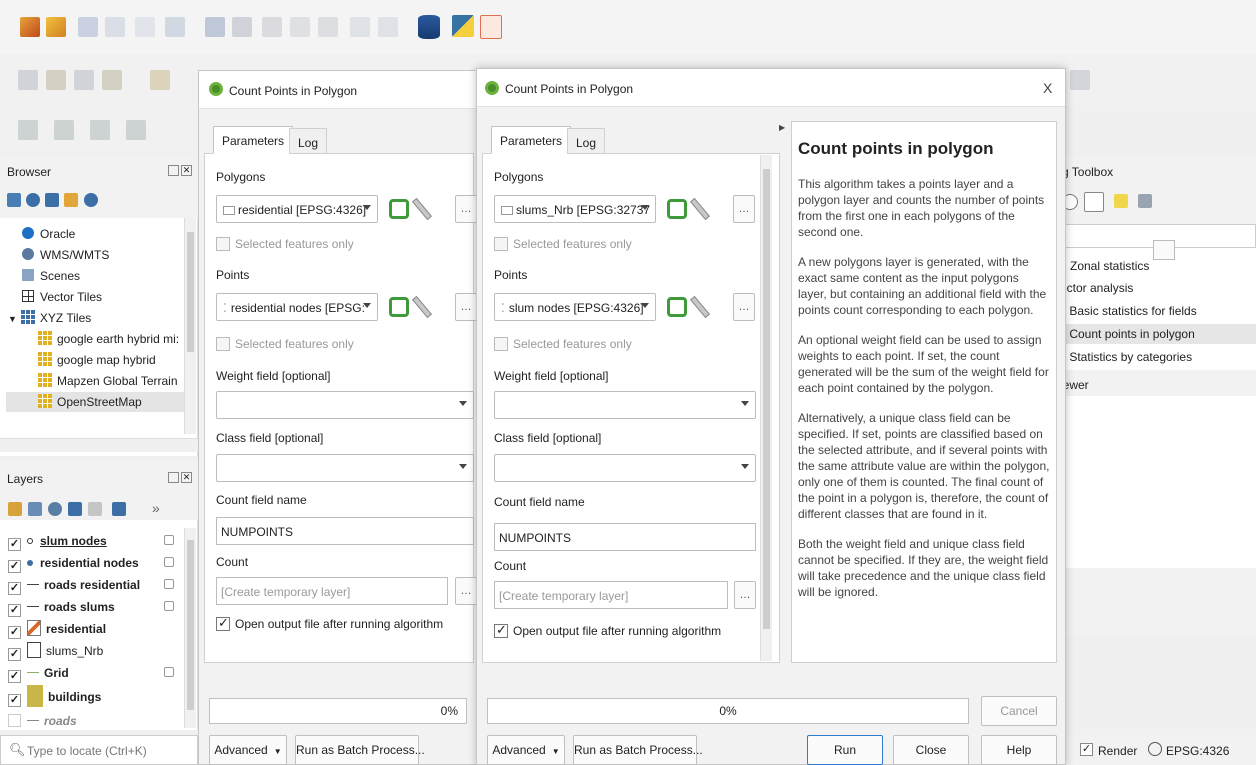  I want to click on points-combo: ⁚ residential nodes [EPSG:, so click(297, 307).